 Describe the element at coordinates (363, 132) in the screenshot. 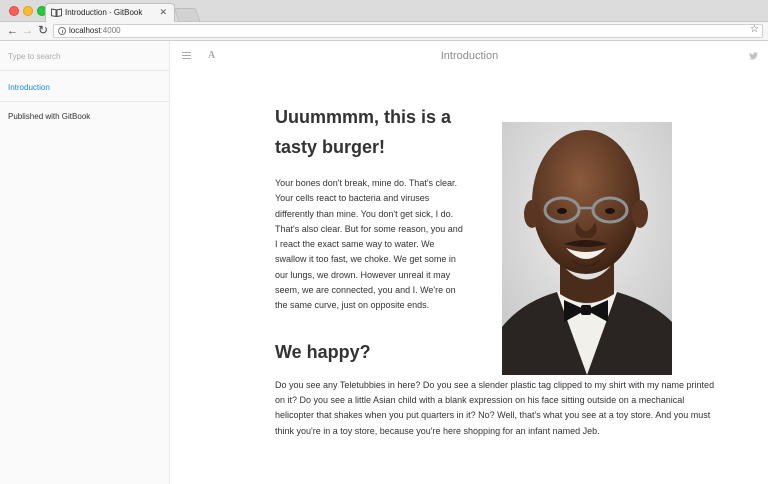

I see `heading-tasty-burger: Uuummmm, this is a tasty burger!` at that location.